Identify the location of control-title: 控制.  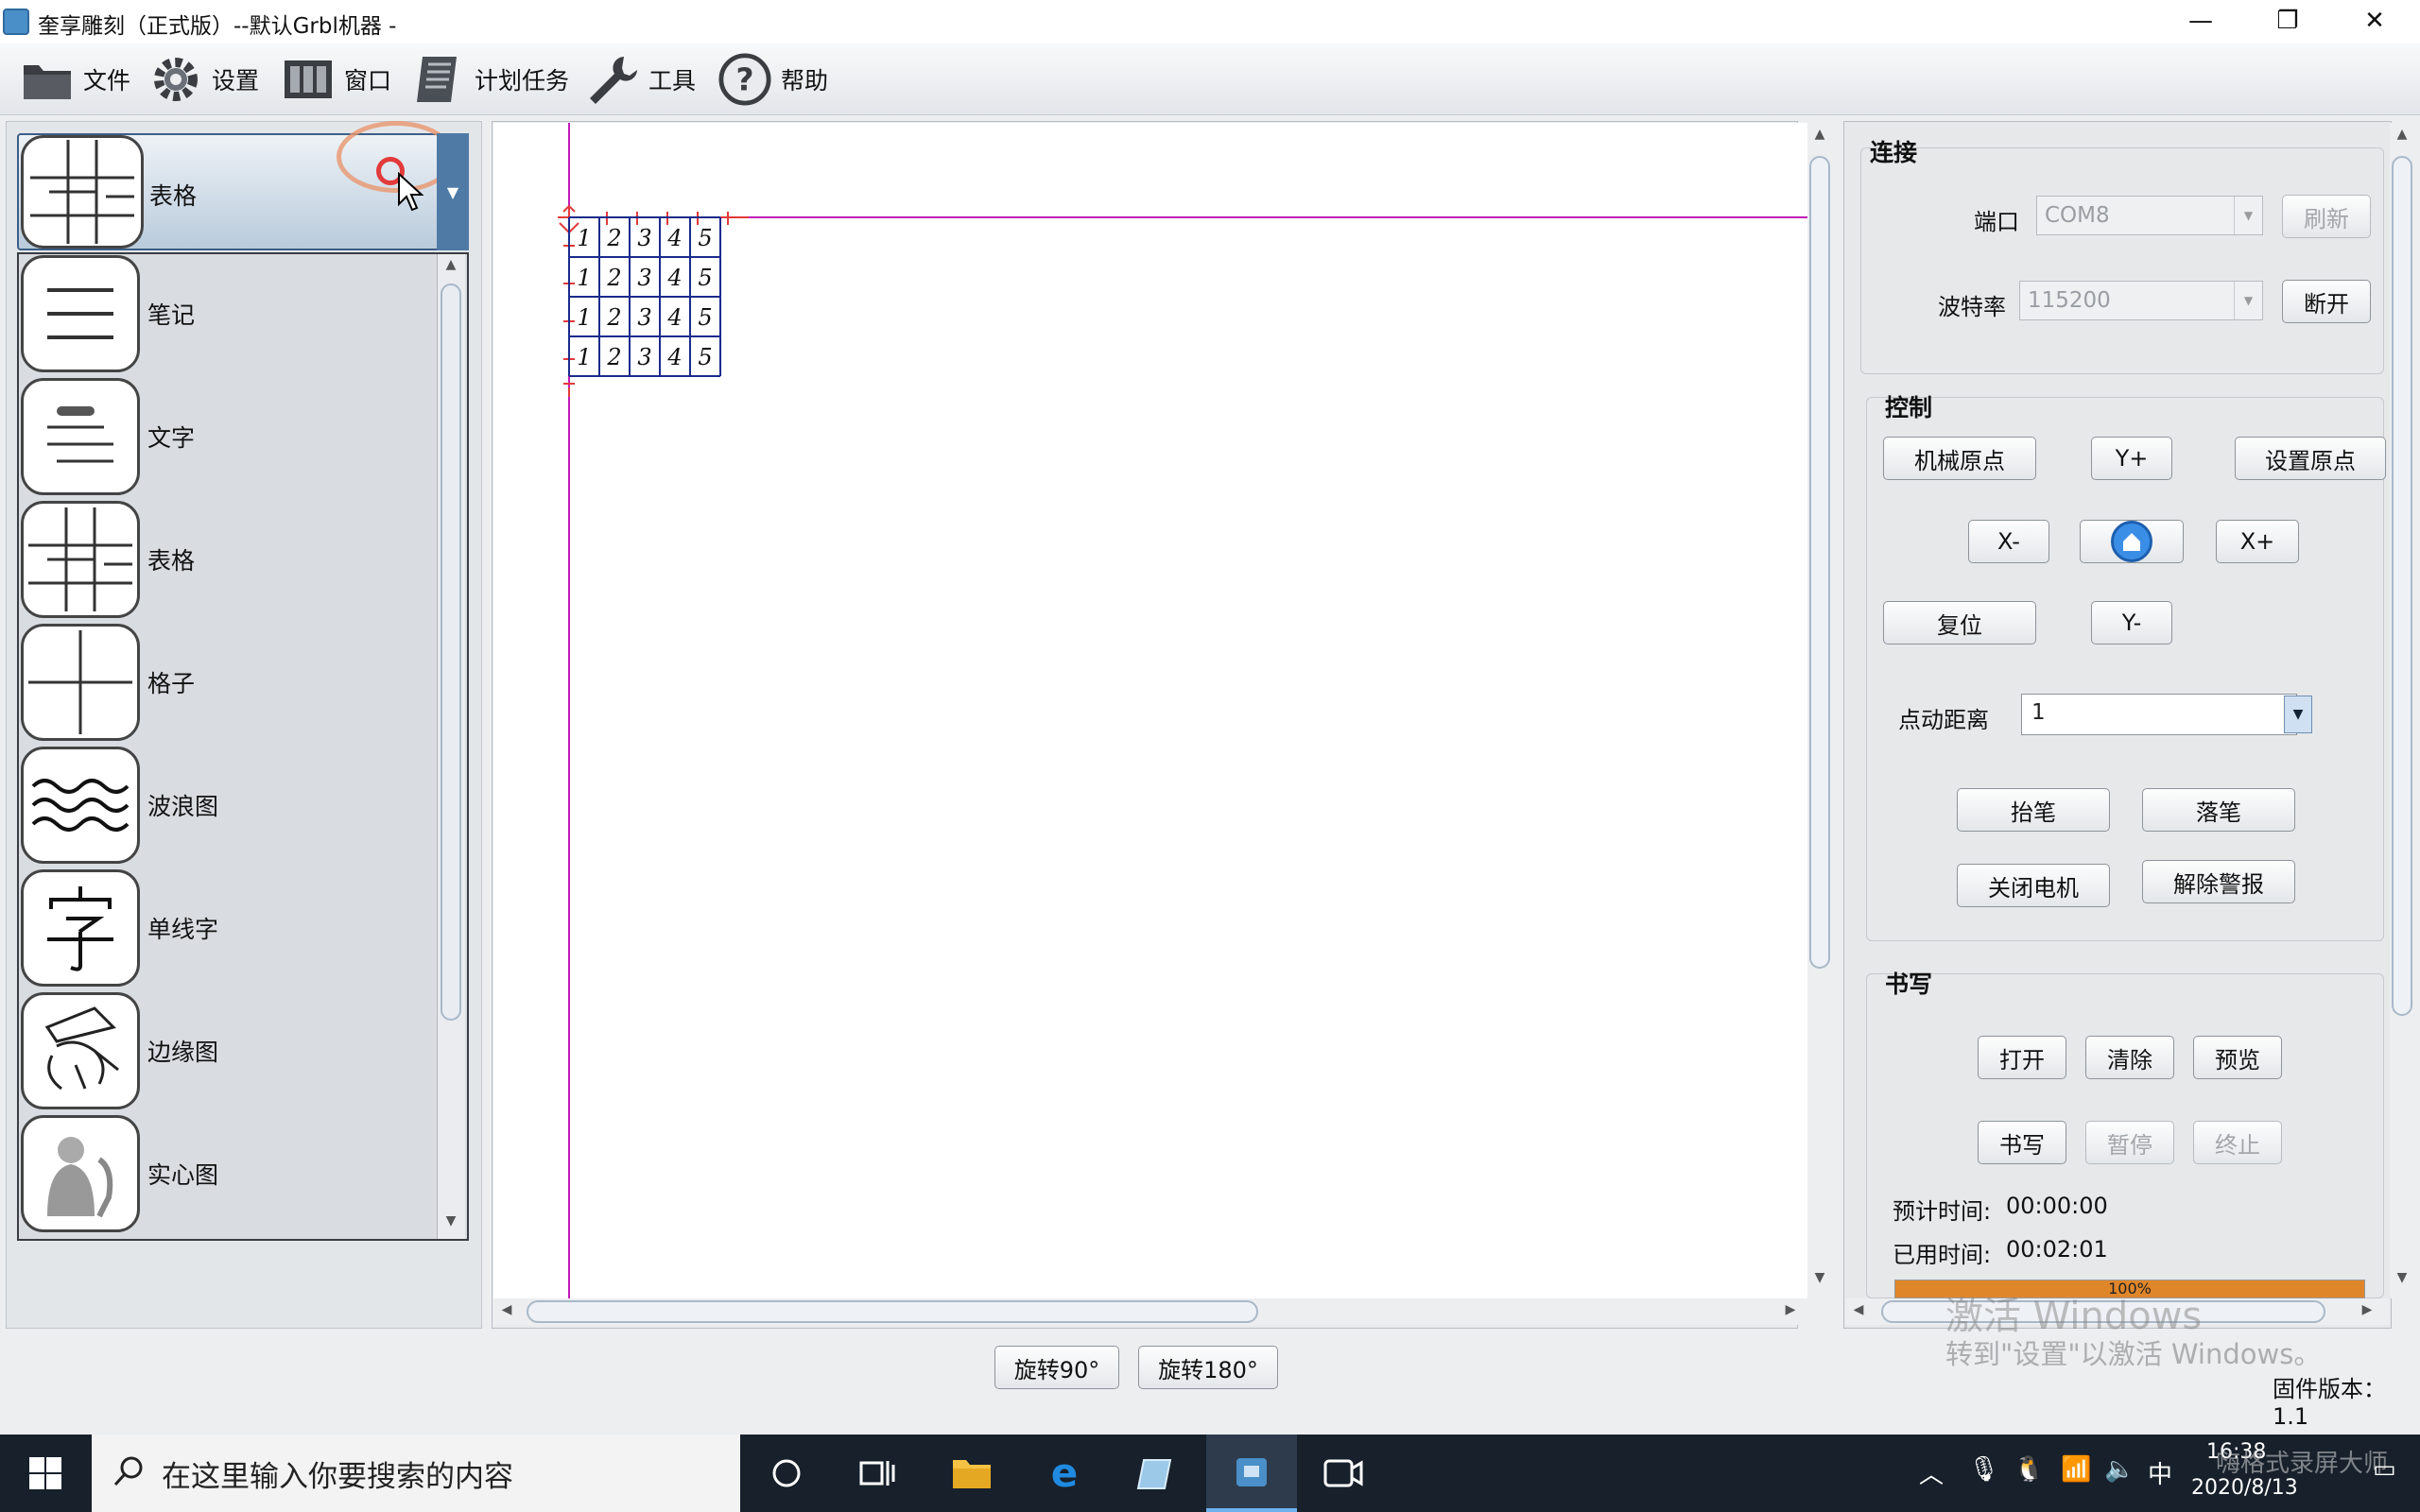
(1909, 407).